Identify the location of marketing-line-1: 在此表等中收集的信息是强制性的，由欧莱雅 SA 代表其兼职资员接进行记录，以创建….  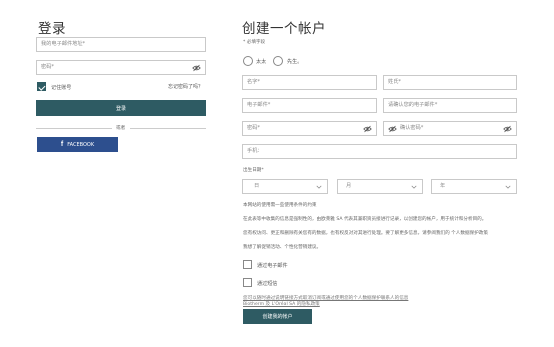
(365, 219).